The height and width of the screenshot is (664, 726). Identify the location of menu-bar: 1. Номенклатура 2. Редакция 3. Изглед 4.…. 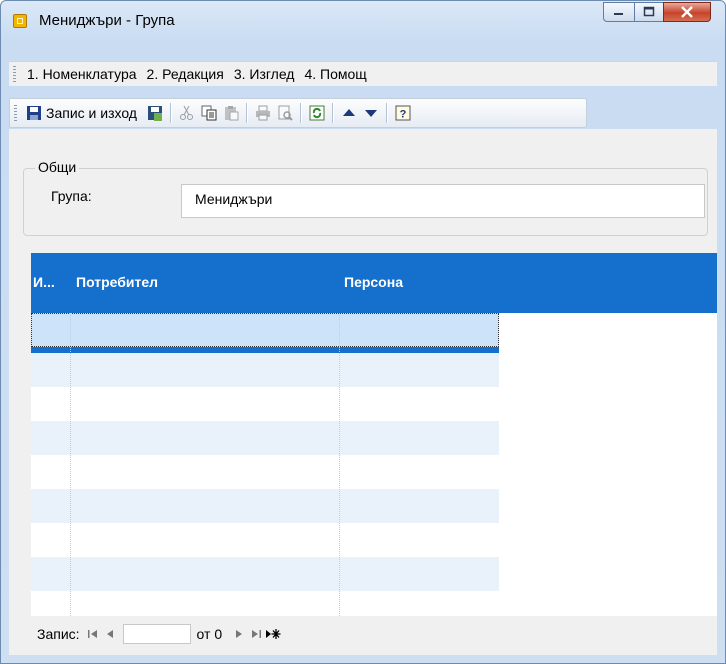
(363, 73).